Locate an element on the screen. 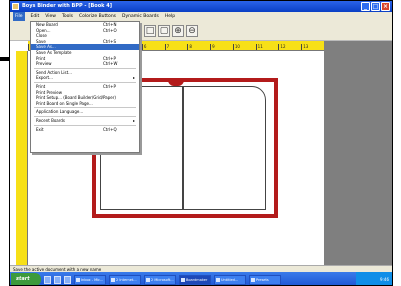 This screenshot has width=401, height=286. taskbar-item: Presets is located at coordinates (265, 279).